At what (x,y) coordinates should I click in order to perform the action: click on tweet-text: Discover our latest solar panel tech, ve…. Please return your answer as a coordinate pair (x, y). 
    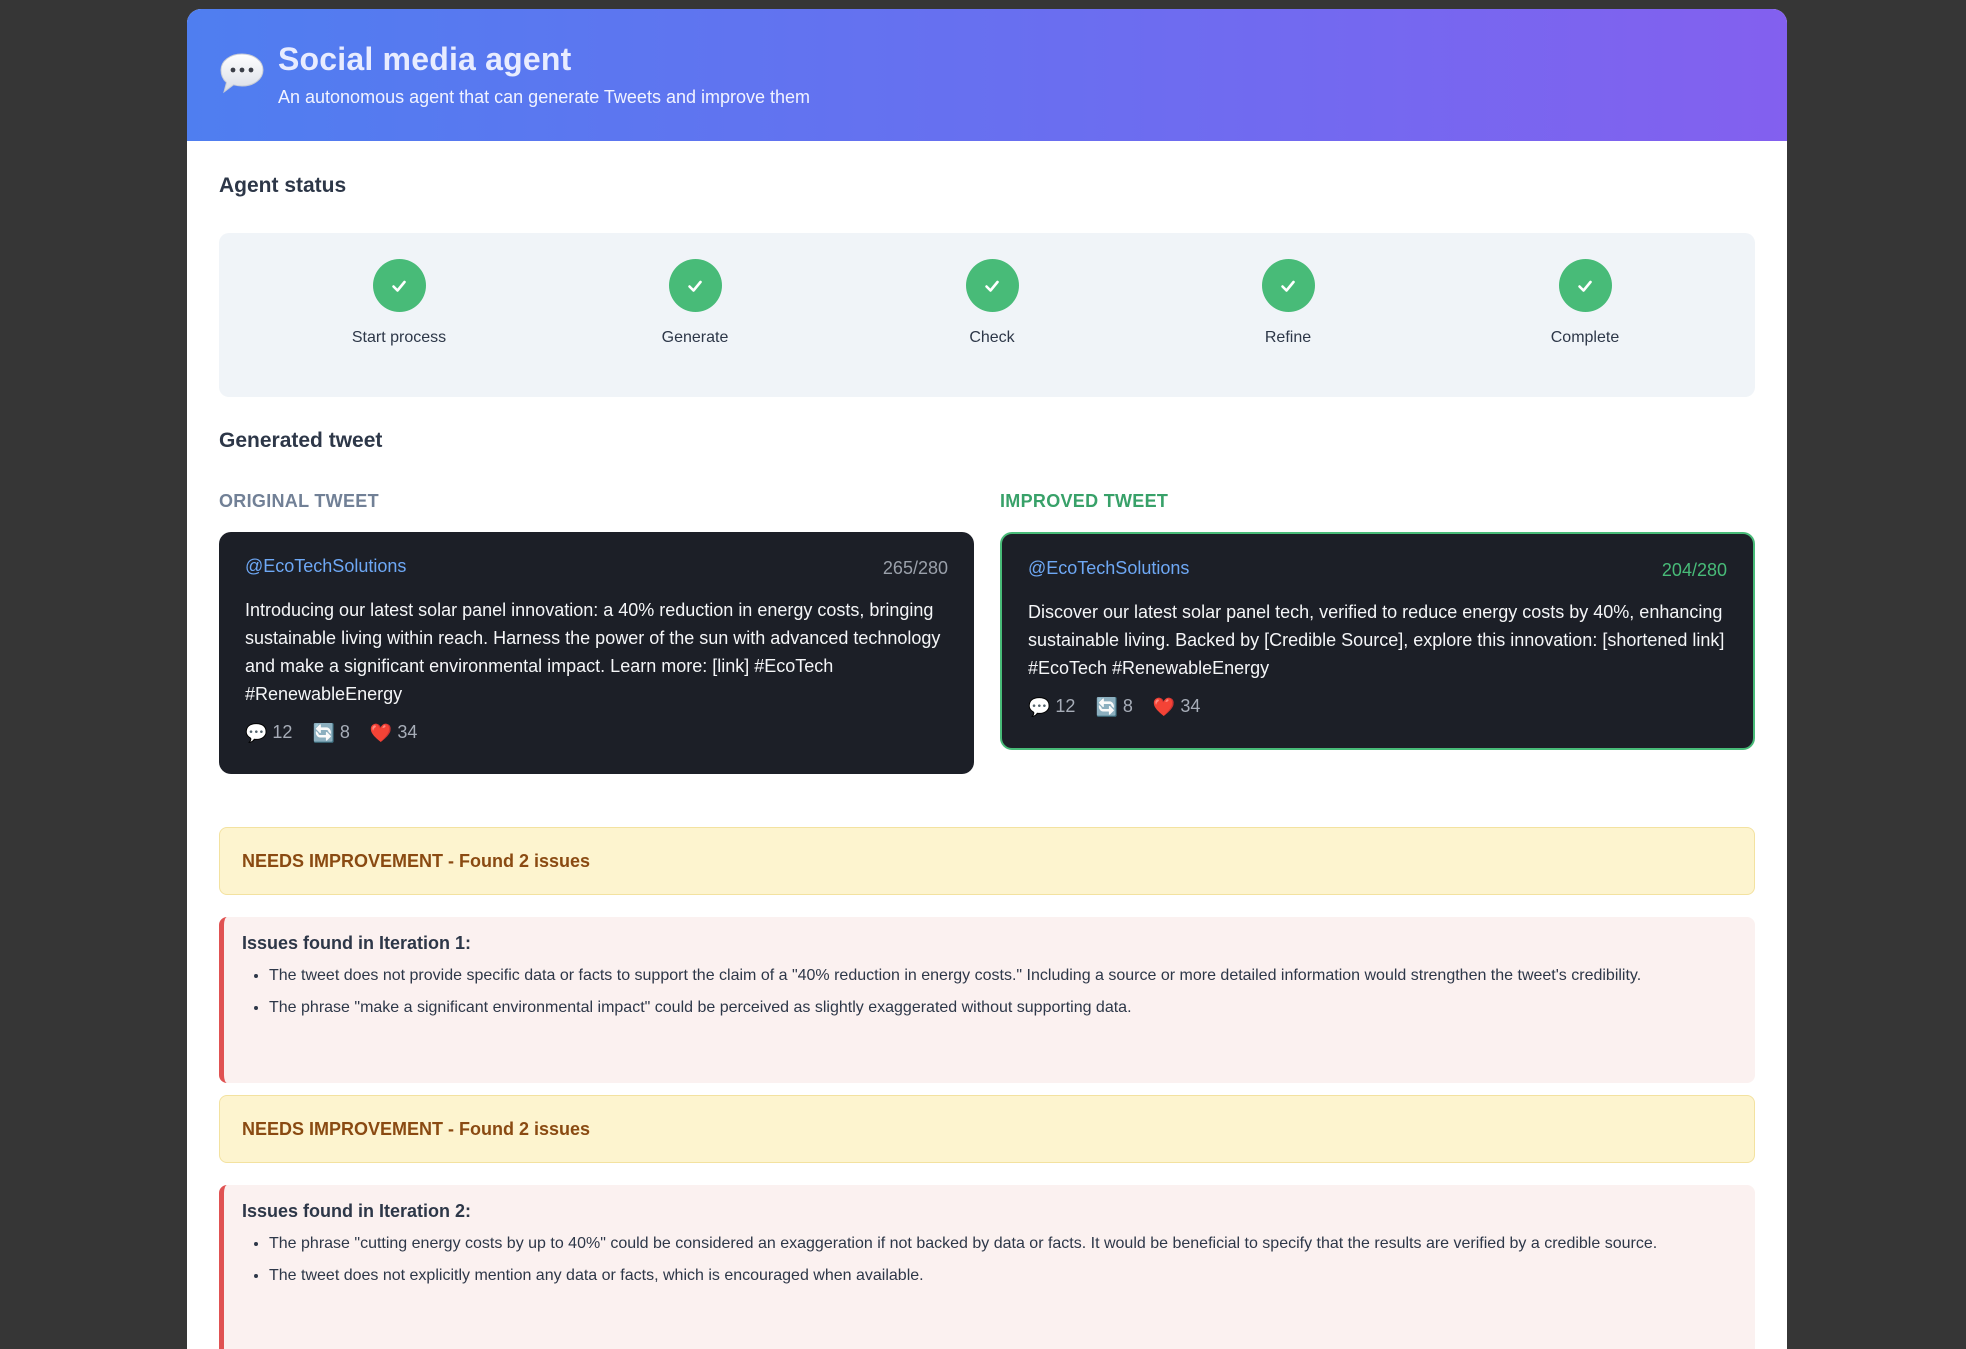
    Looking at the image, I should click on (1376, 640).